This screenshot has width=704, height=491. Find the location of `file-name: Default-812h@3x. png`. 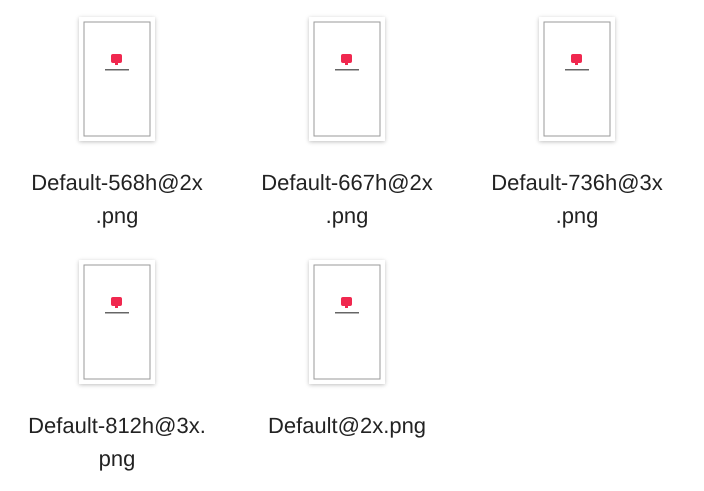

file-name: Default-812h@3x. png is located at coordinates (117, 441).